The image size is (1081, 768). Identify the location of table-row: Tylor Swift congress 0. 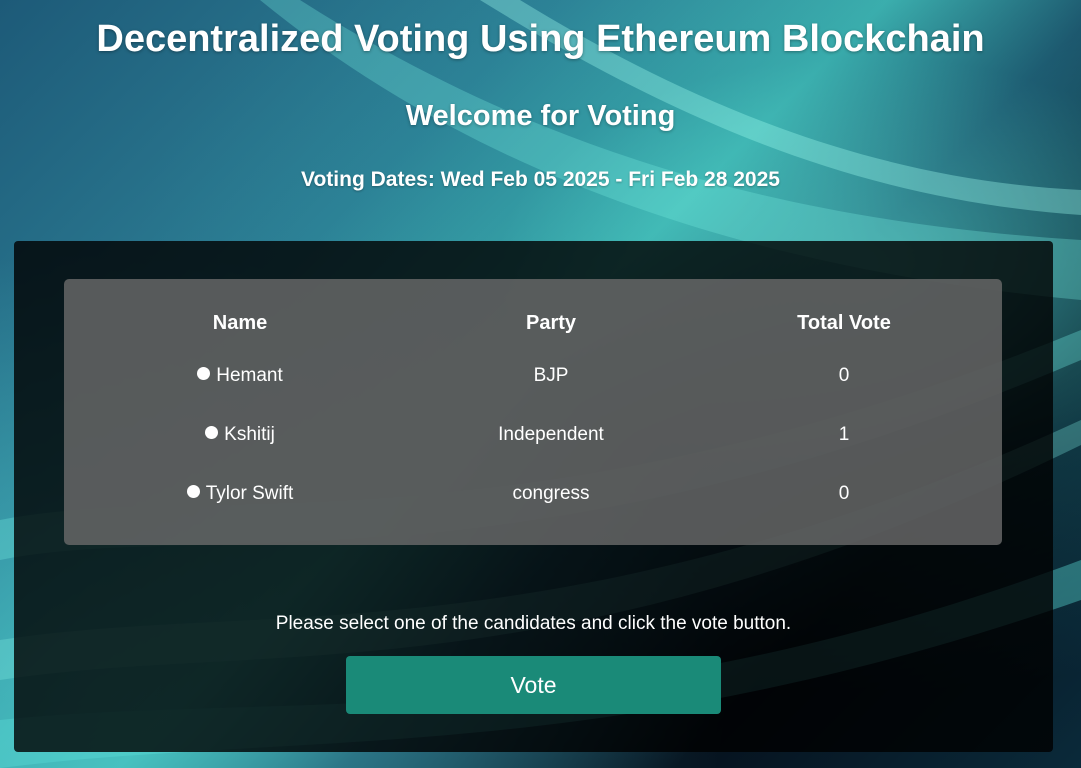
(533, 493).